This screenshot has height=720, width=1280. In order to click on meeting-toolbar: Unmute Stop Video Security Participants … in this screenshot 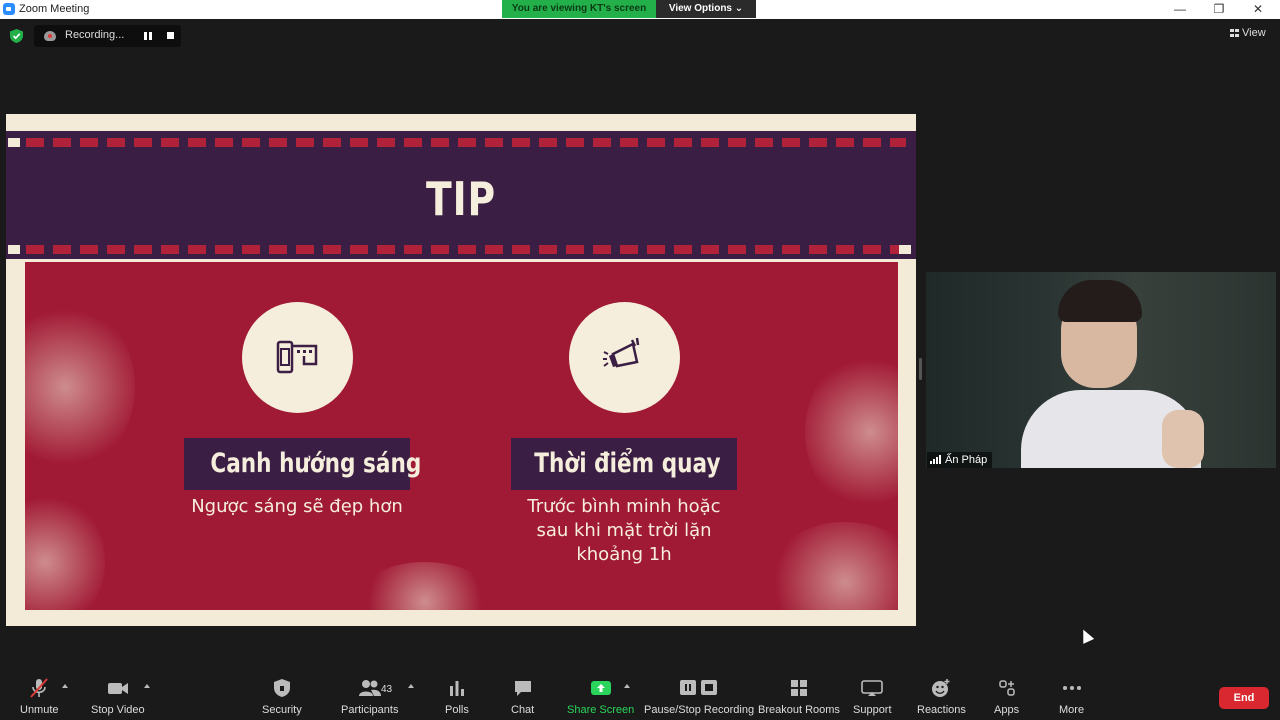, I will do `click(640, 695)`.